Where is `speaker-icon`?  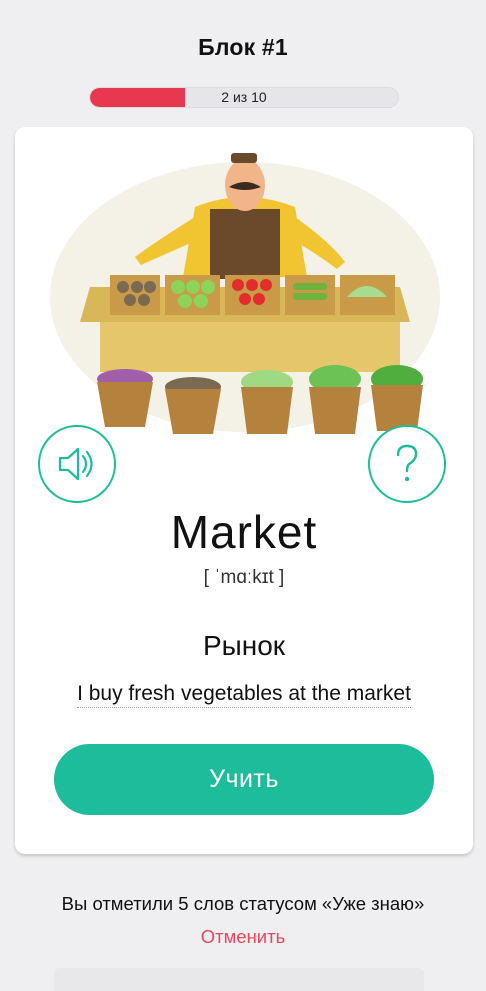
speaker-icon is located at coordinates (75, 464).